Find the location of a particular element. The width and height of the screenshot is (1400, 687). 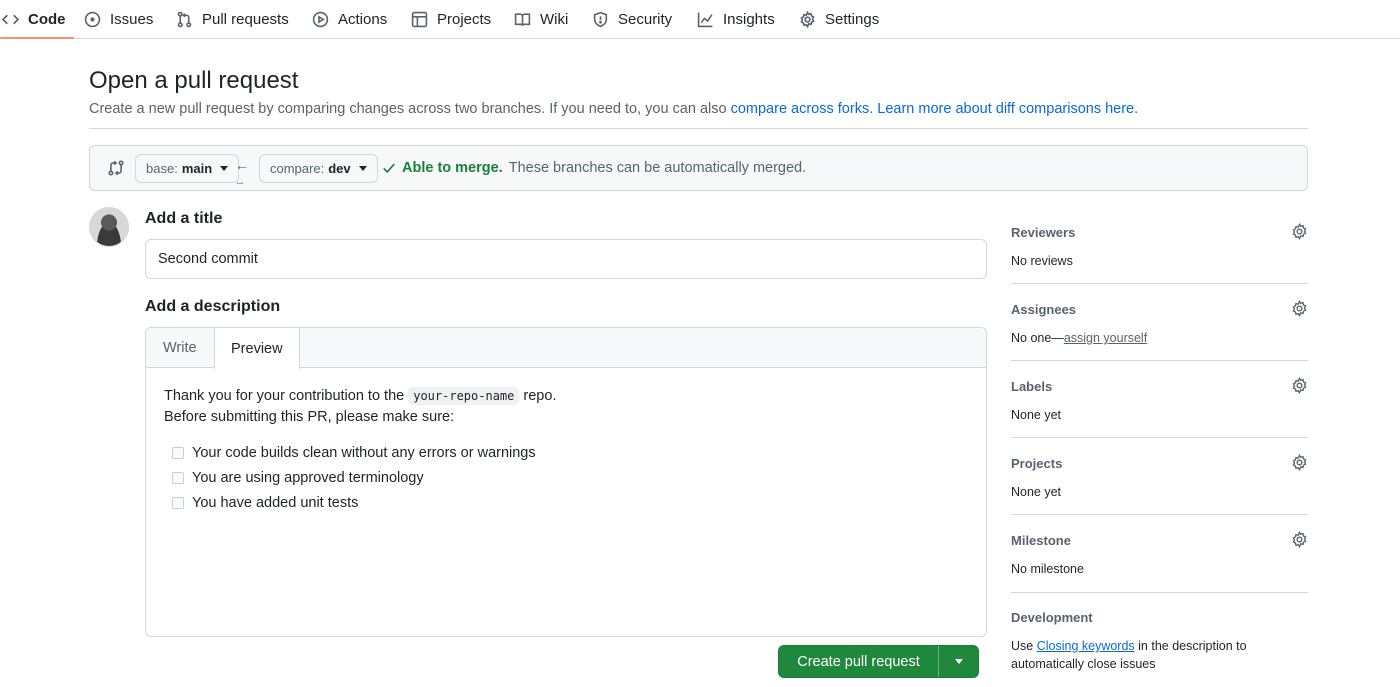

nav-tab-label: Projects is located at coordinates (464, 19).